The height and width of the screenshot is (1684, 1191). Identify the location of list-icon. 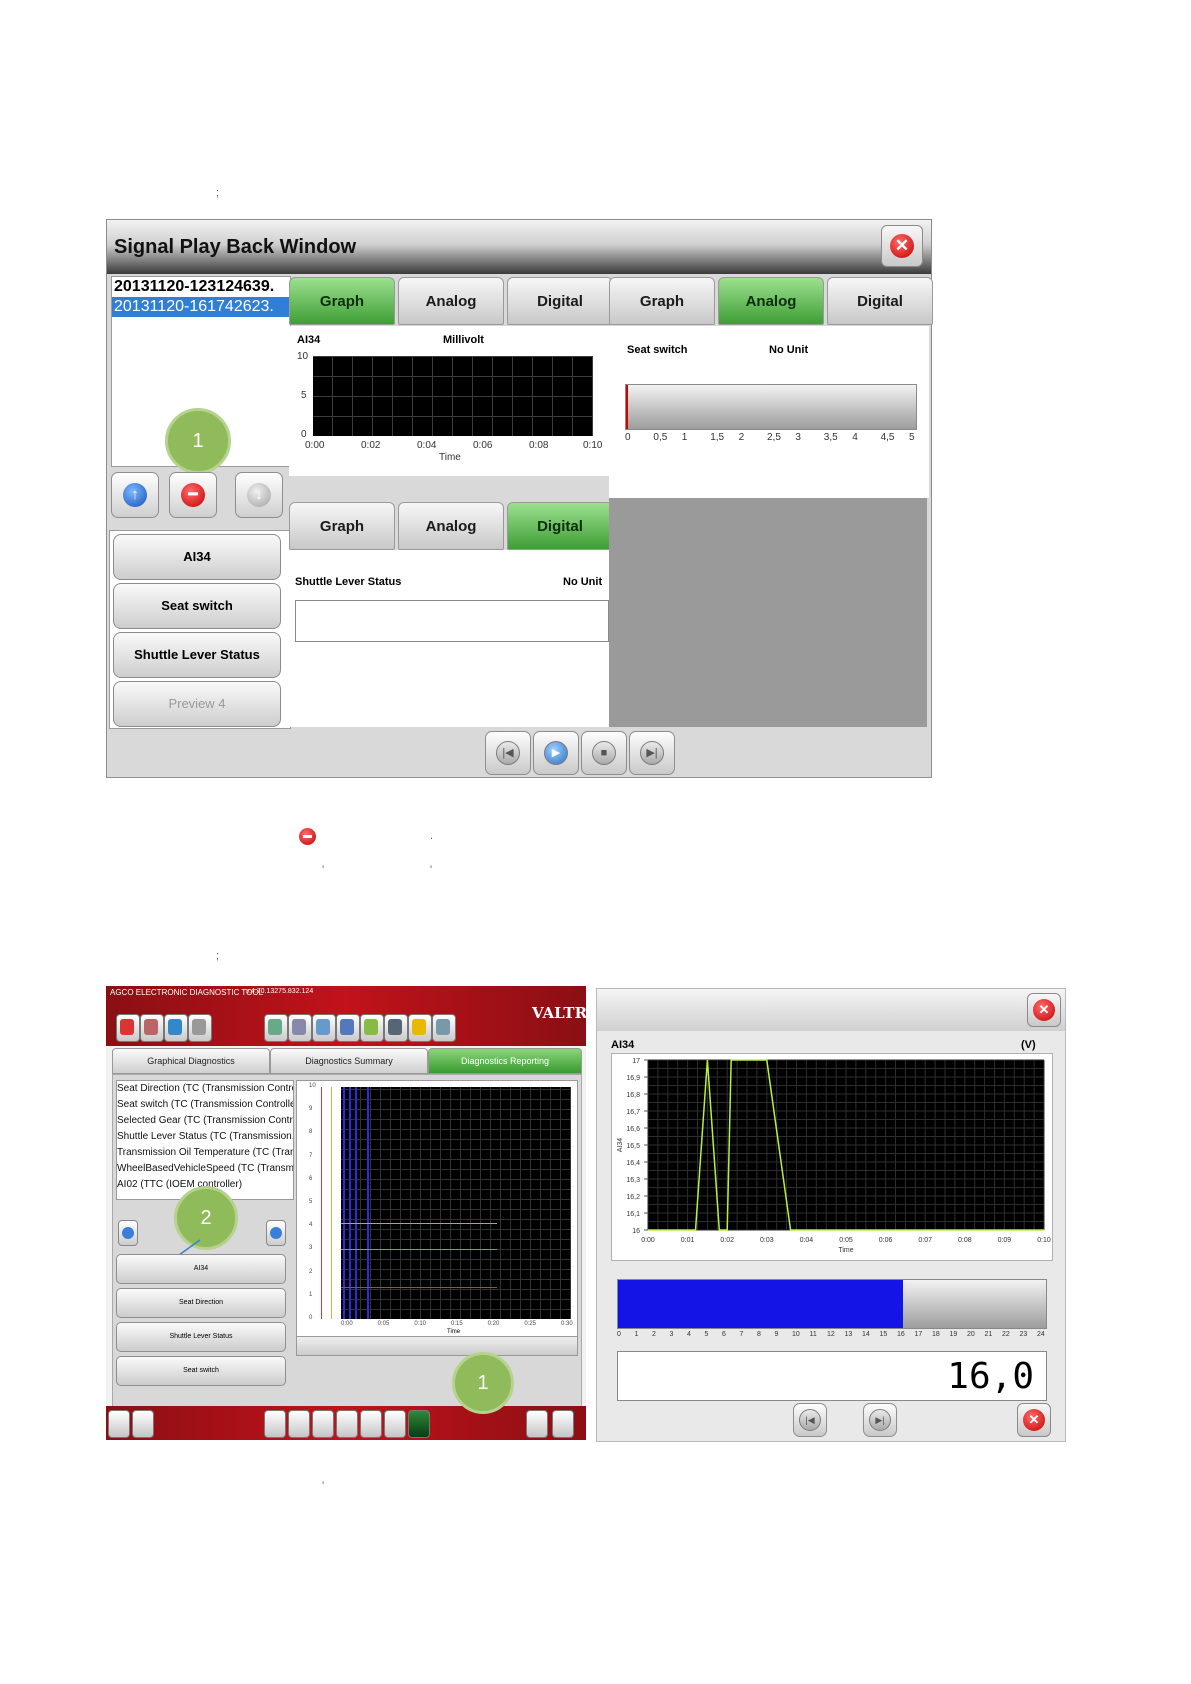
(371, 1424).